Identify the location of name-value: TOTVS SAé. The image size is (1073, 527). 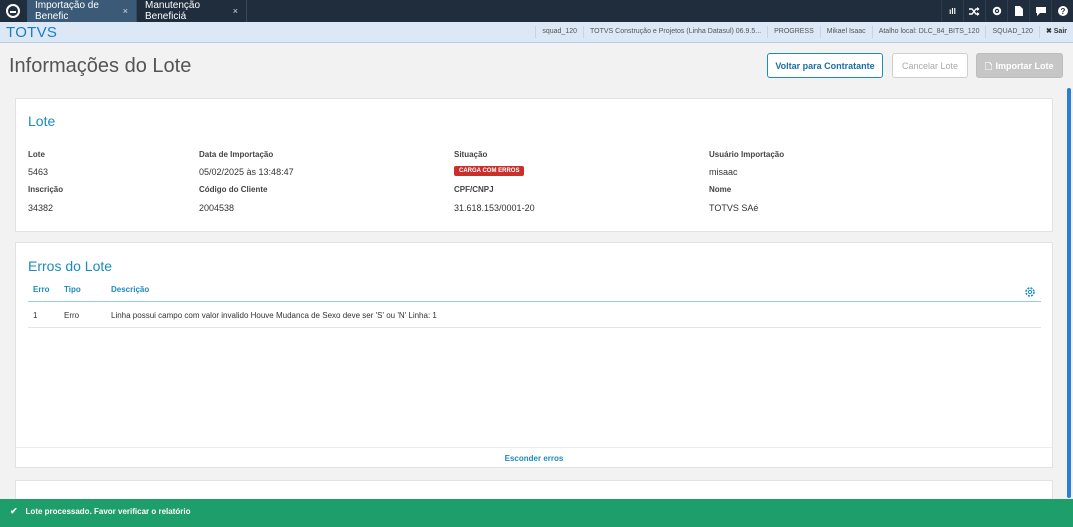
(734, 208).